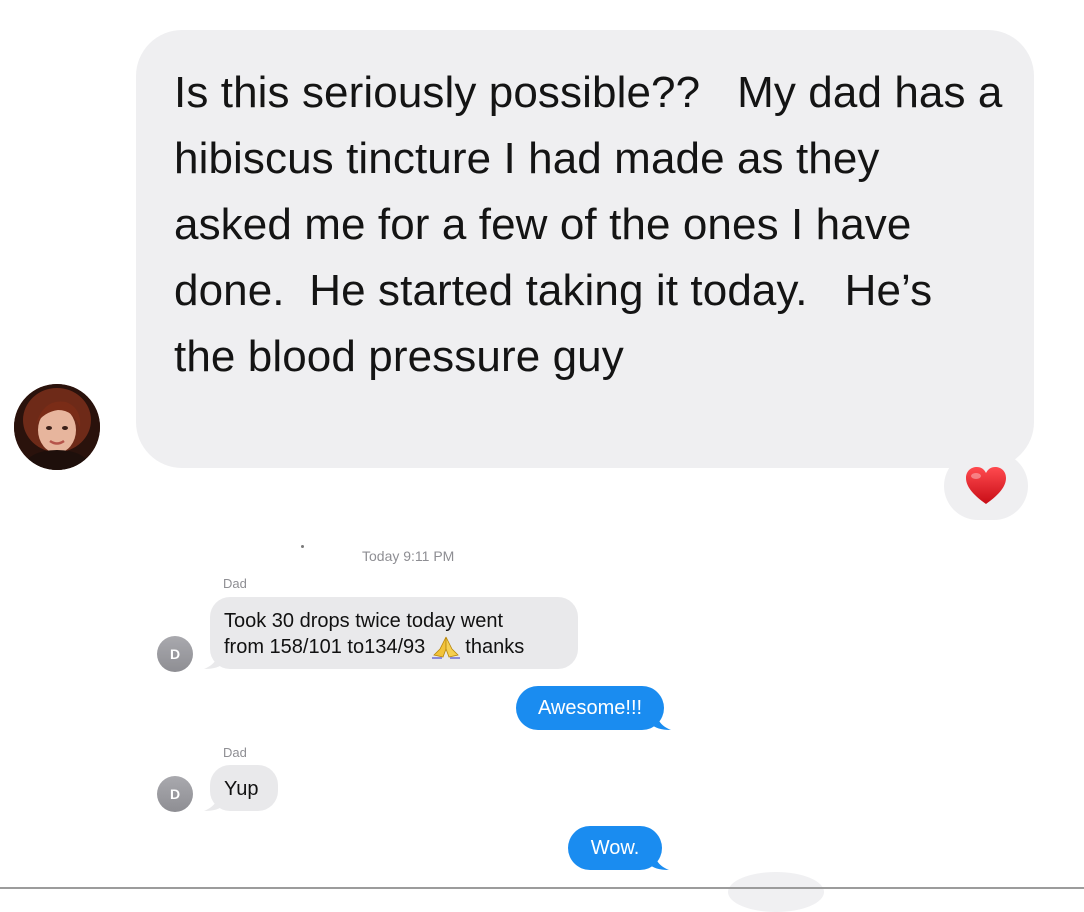  Describe the element at coordinates (302, 546) in the screenshot. I see `speck` at that location.